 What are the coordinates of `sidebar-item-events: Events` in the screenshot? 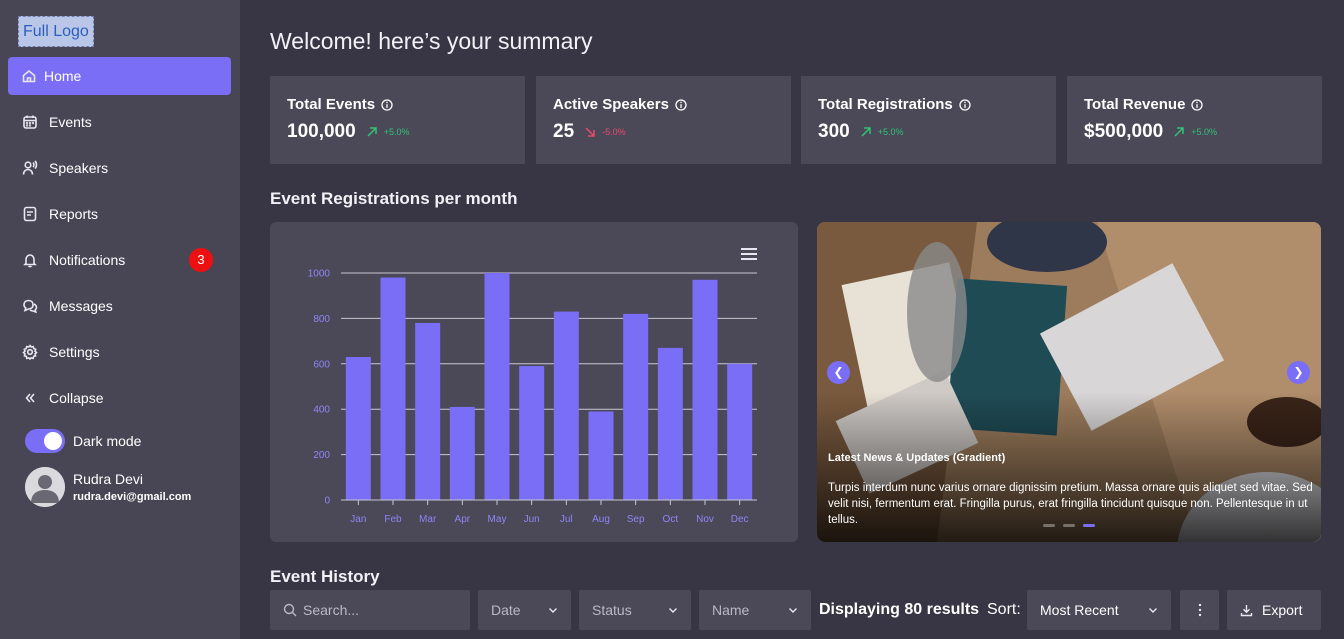 It's located at (119, 122).